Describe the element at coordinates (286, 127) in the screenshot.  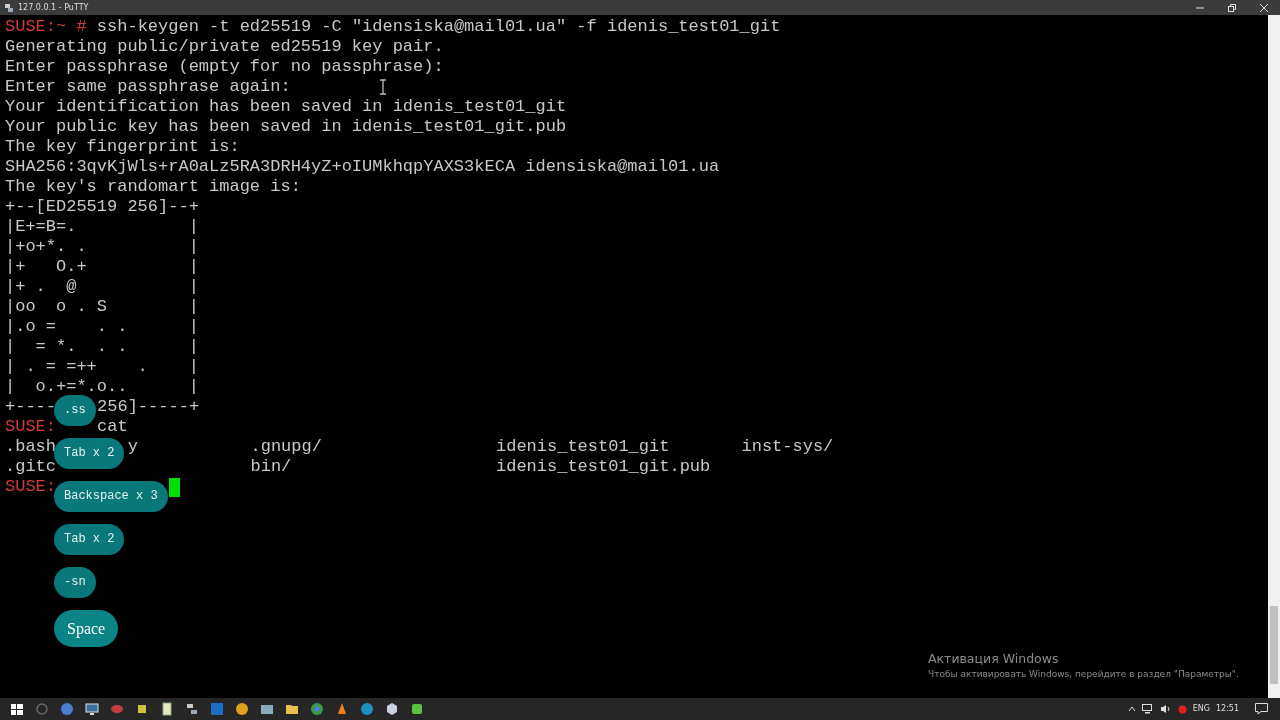
I see `output-line: Your public key has been saved in idenis_test01_git.pub` at that location.